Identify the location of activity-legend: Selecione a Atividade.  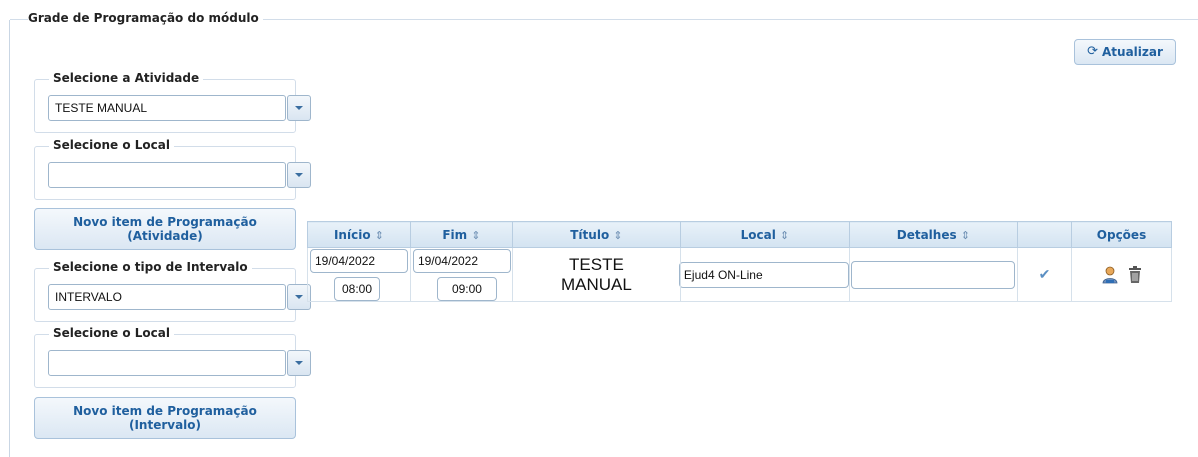
(126, 78).